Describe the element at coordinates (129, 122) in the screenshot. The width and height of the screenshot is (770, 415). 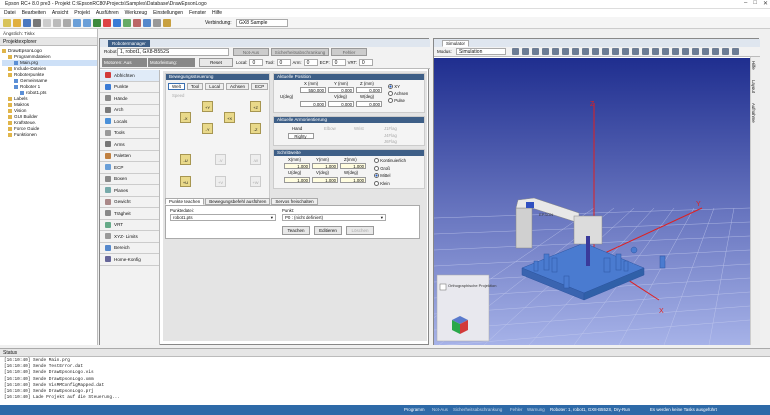
I see `nav-item: Locals` at that location.